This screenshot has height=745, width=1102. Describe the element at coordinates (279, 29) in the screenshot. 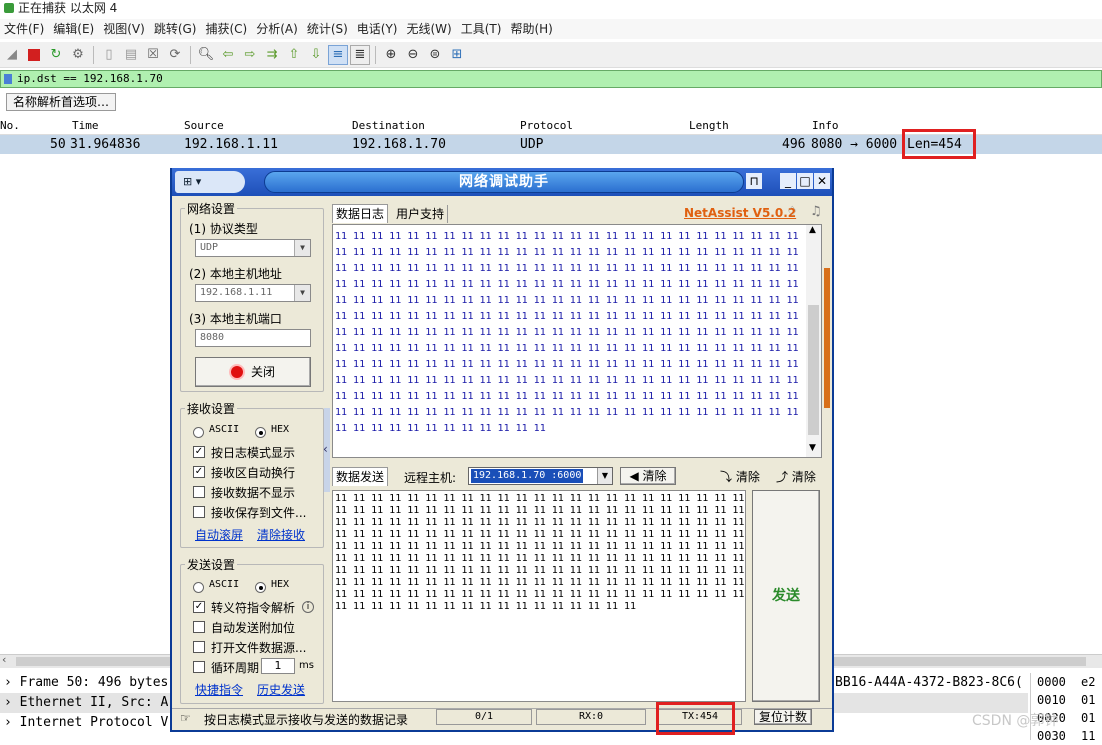

I see `menu-analyze: 分析(A)` at that location.